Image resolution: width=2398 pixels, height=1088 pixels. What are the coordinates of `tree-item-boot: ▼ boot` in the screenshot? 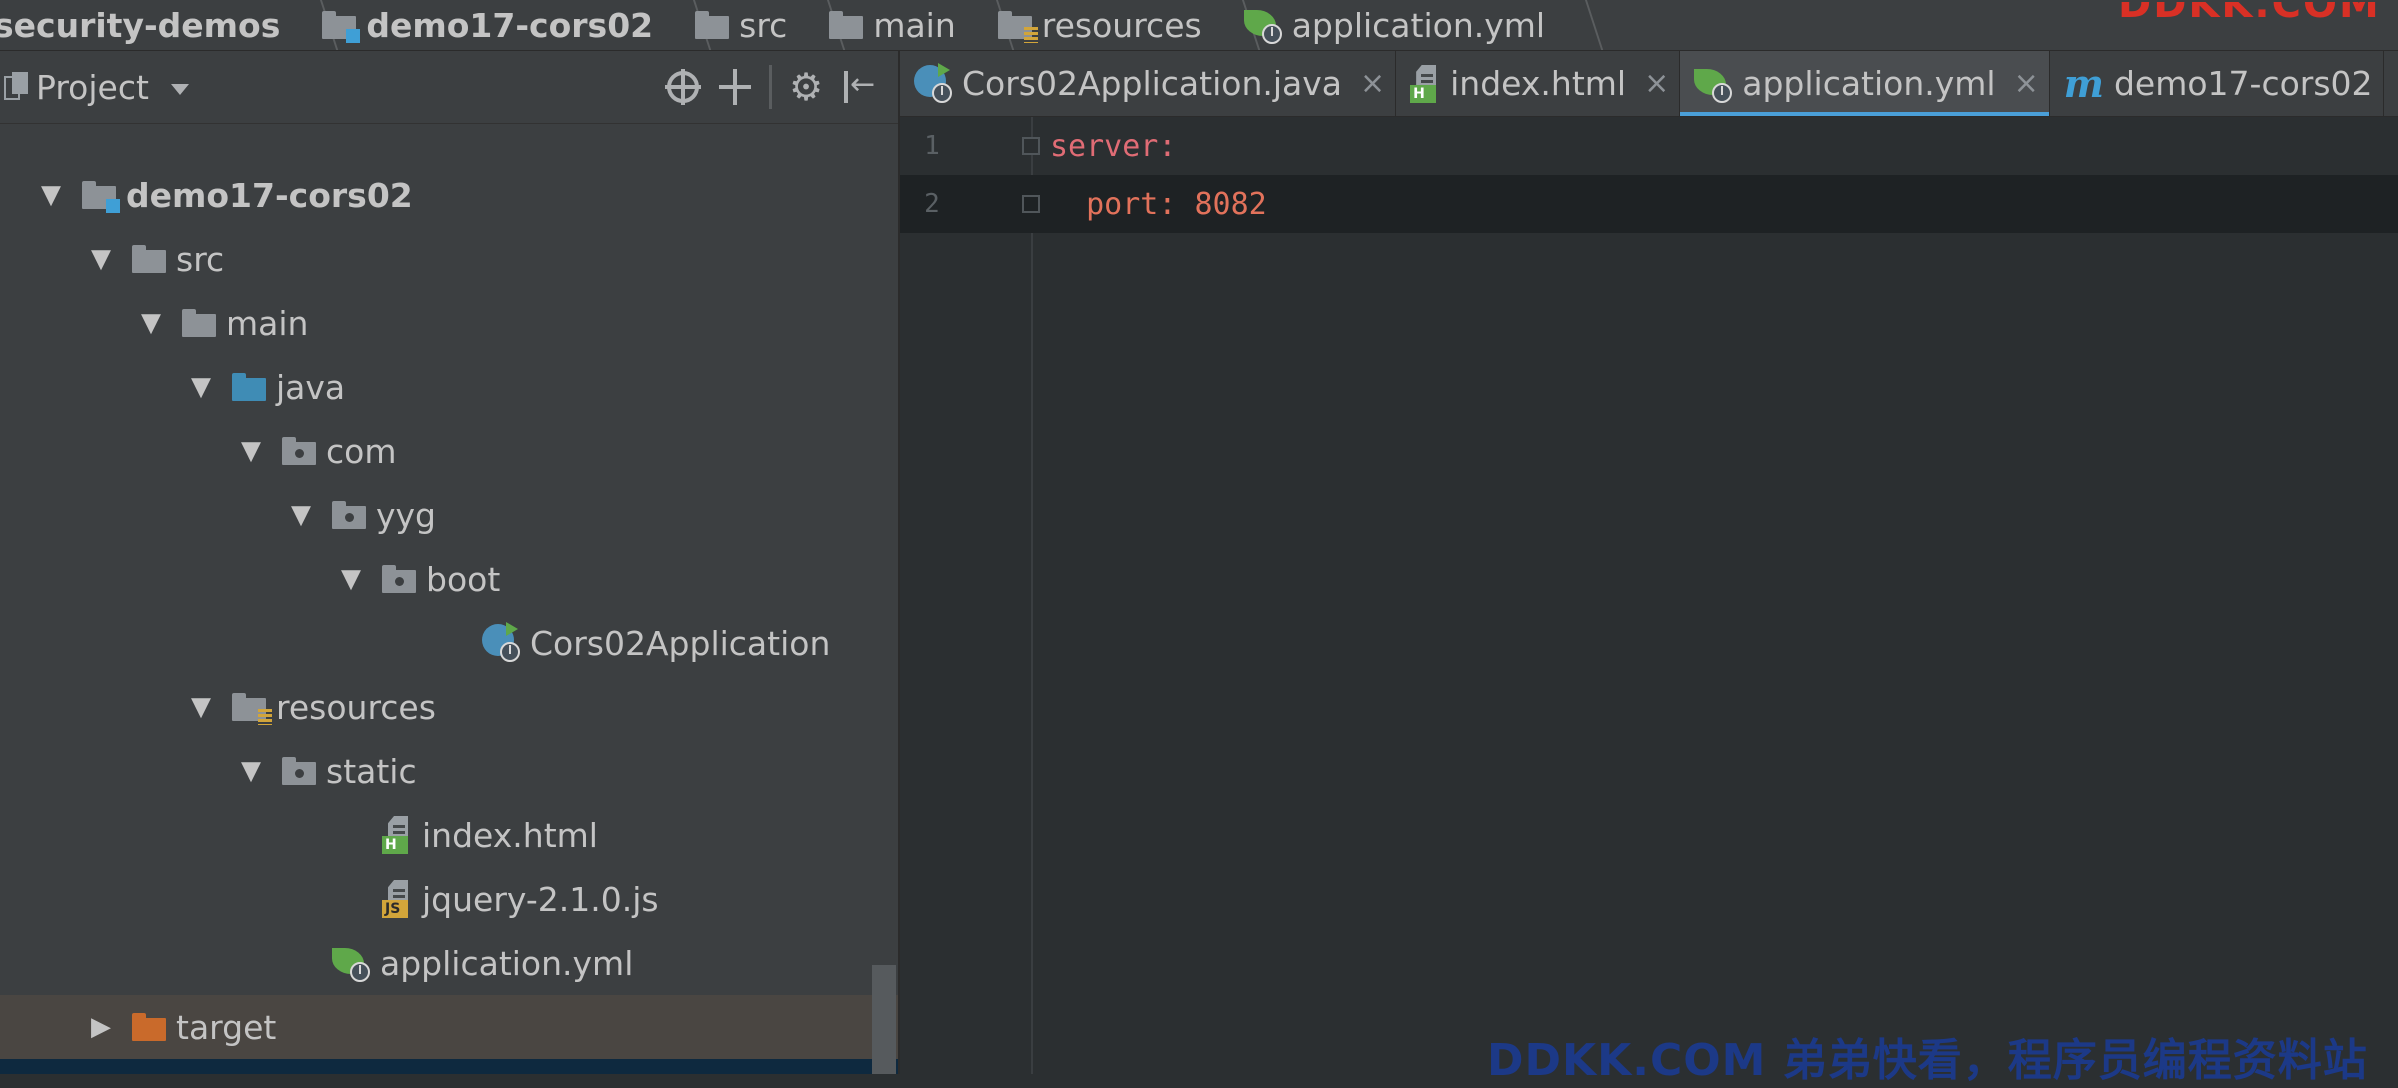 It's located at (435, 579).